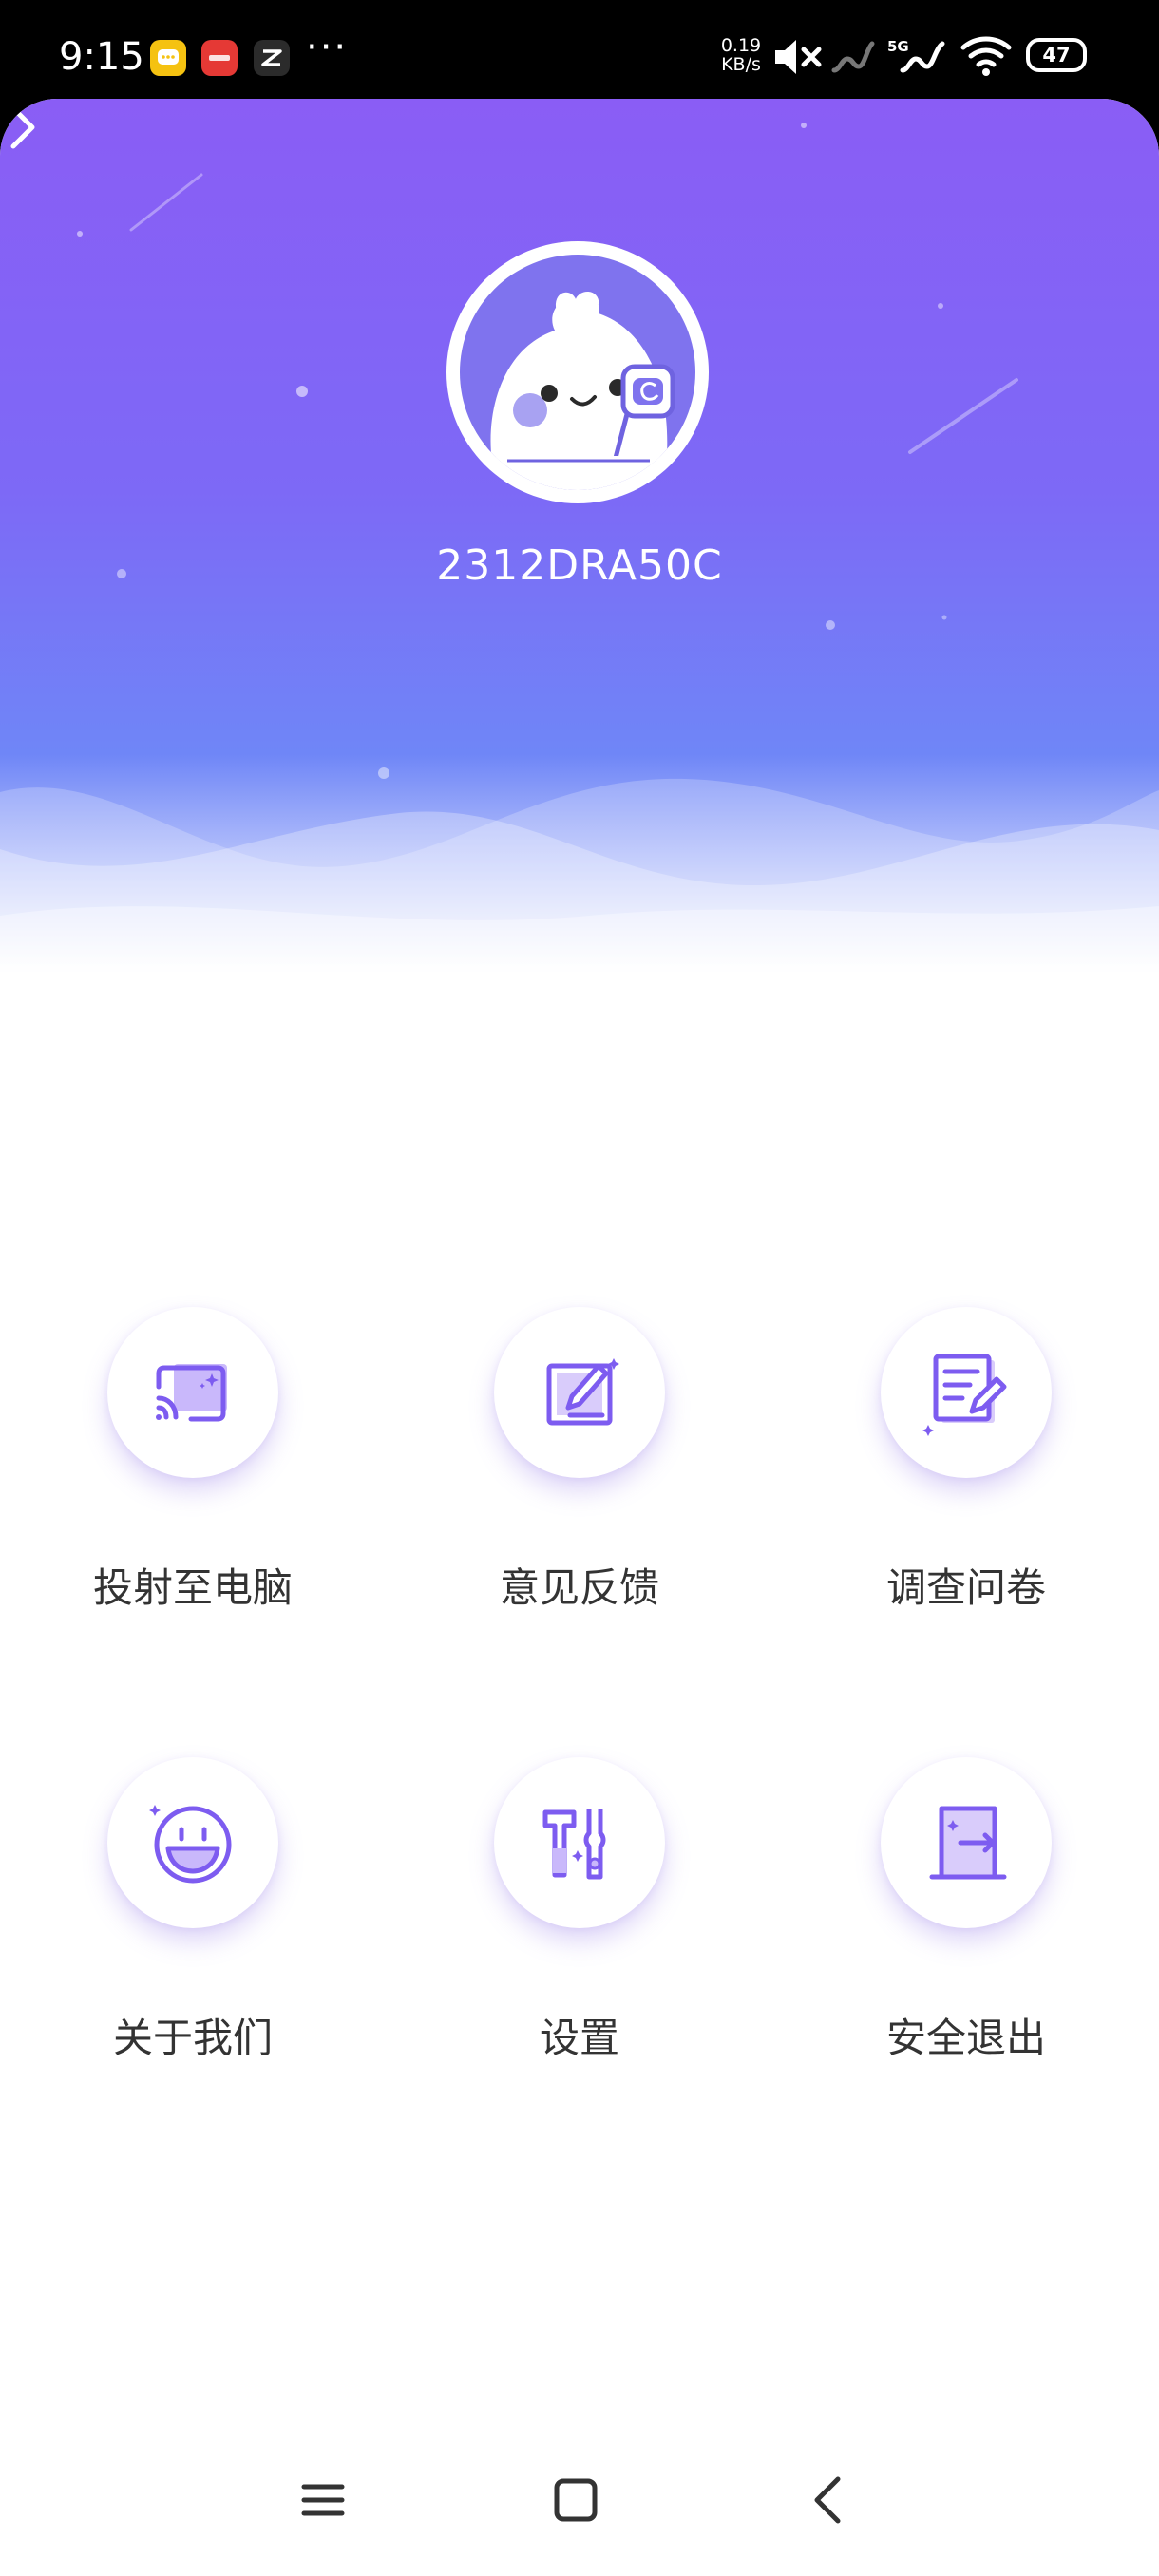 This screenshot has width=1159, height=2576. Describe the element at coordinates (192, 2038) in the screenshot. I see `menu-label: 关于我们` at that location.